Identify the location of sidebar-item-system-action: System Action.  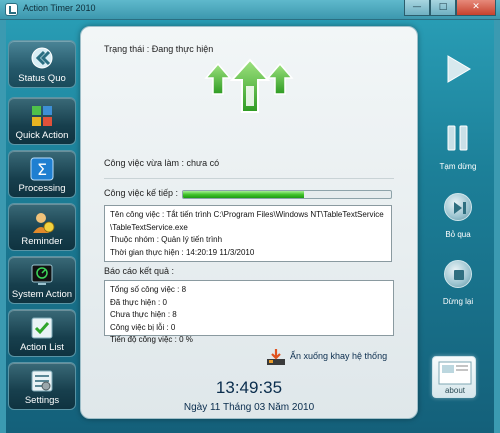
(42, 280).